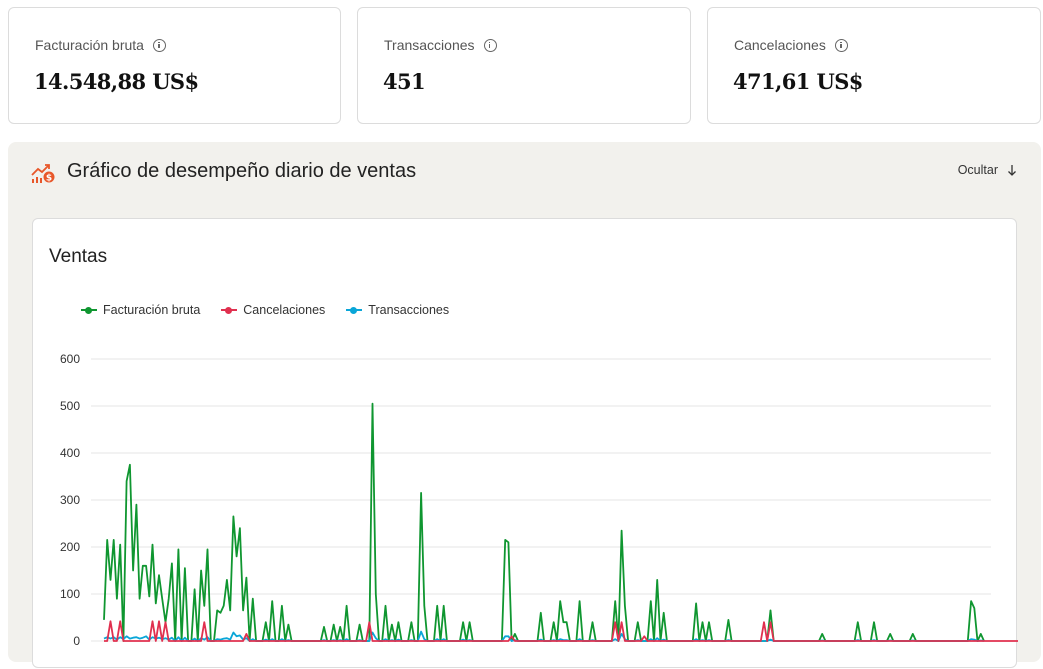 The height and width of the screenshot is (669, 1043). Describe the element at coordinates (70, 359) in the screenshot. I see `y-tick-label: 600` at that location.